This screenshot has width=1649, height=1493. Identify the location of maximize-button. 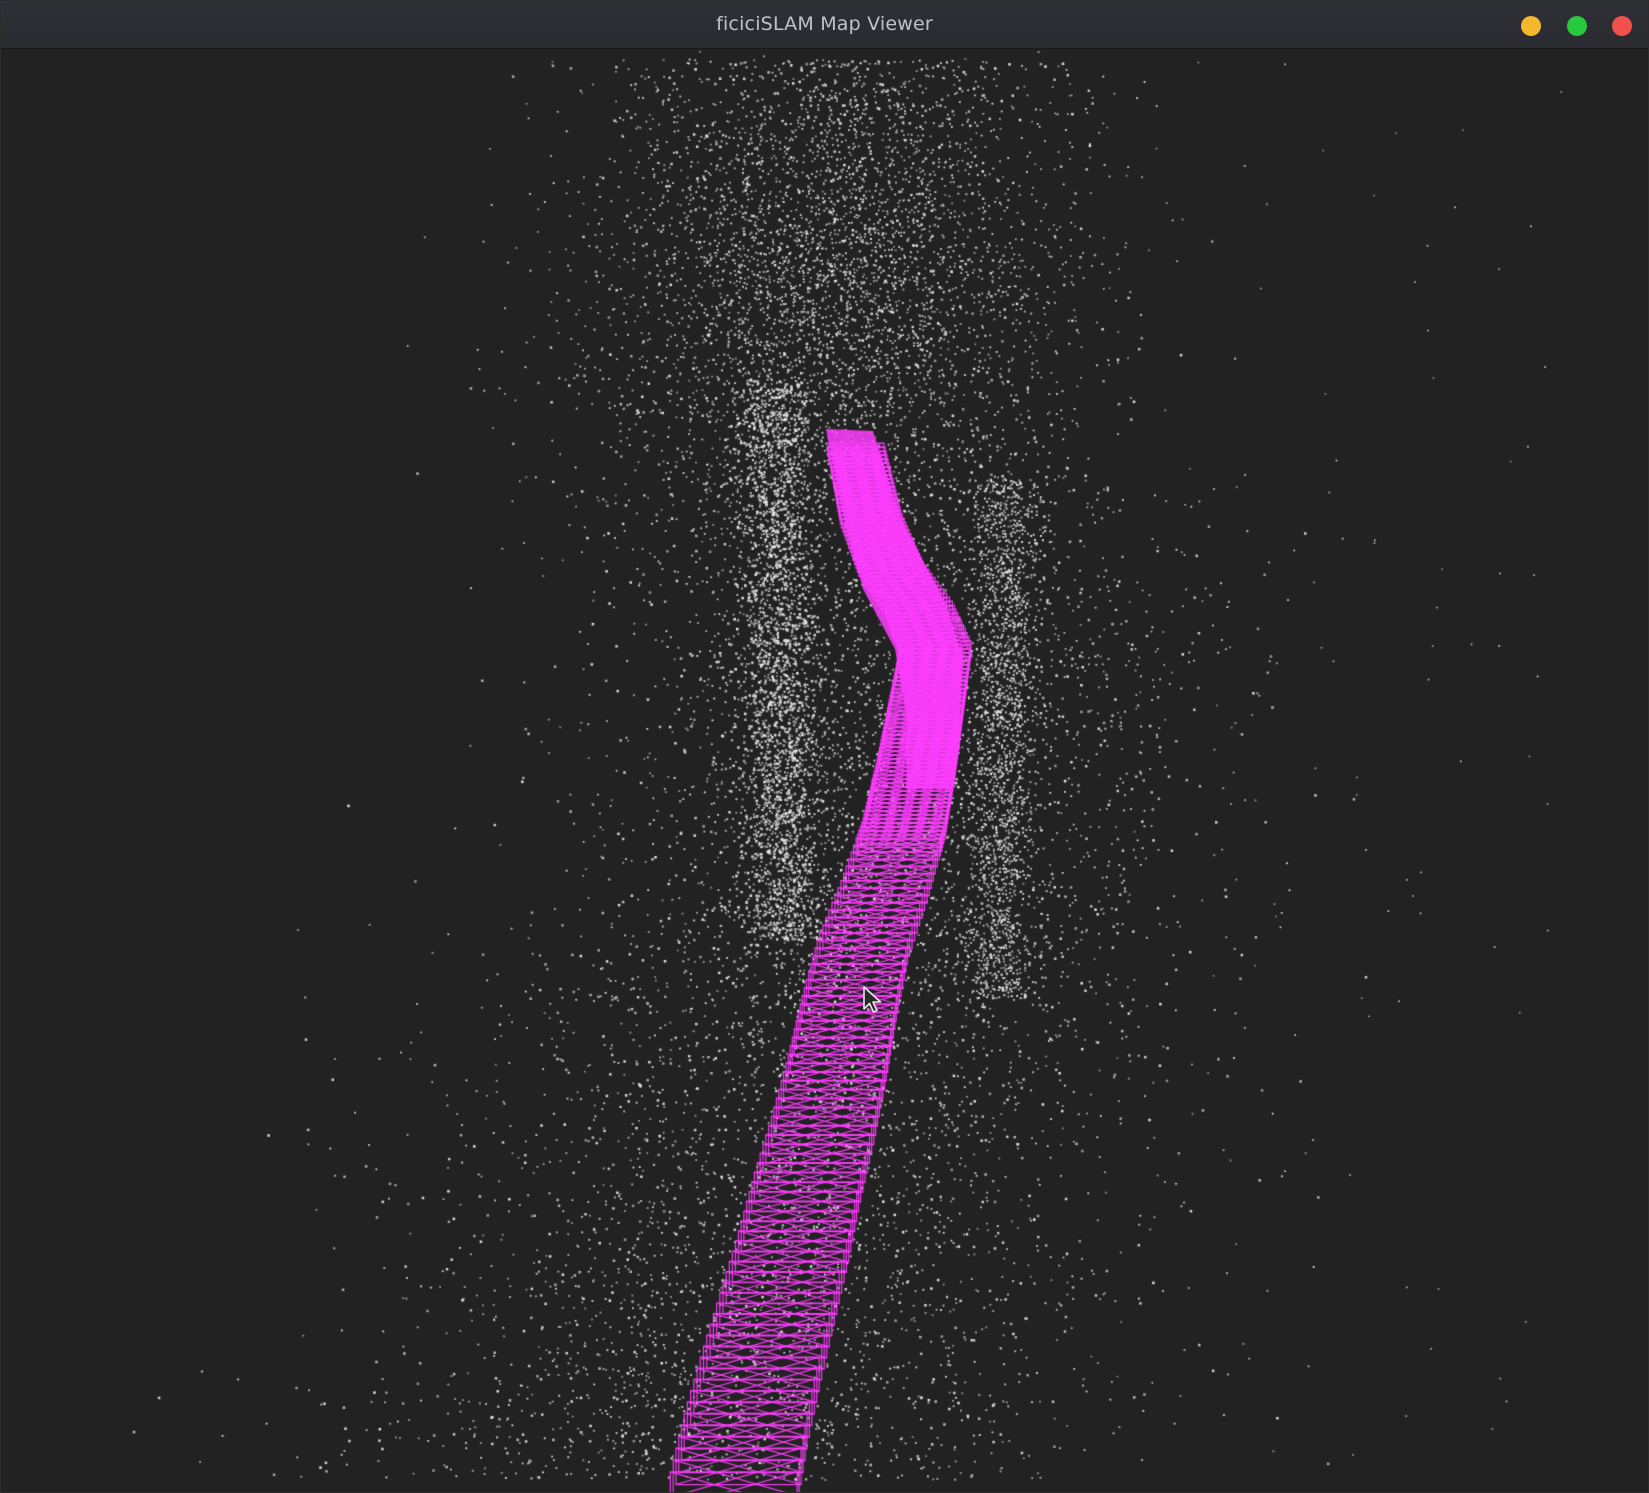
(1577, 26).